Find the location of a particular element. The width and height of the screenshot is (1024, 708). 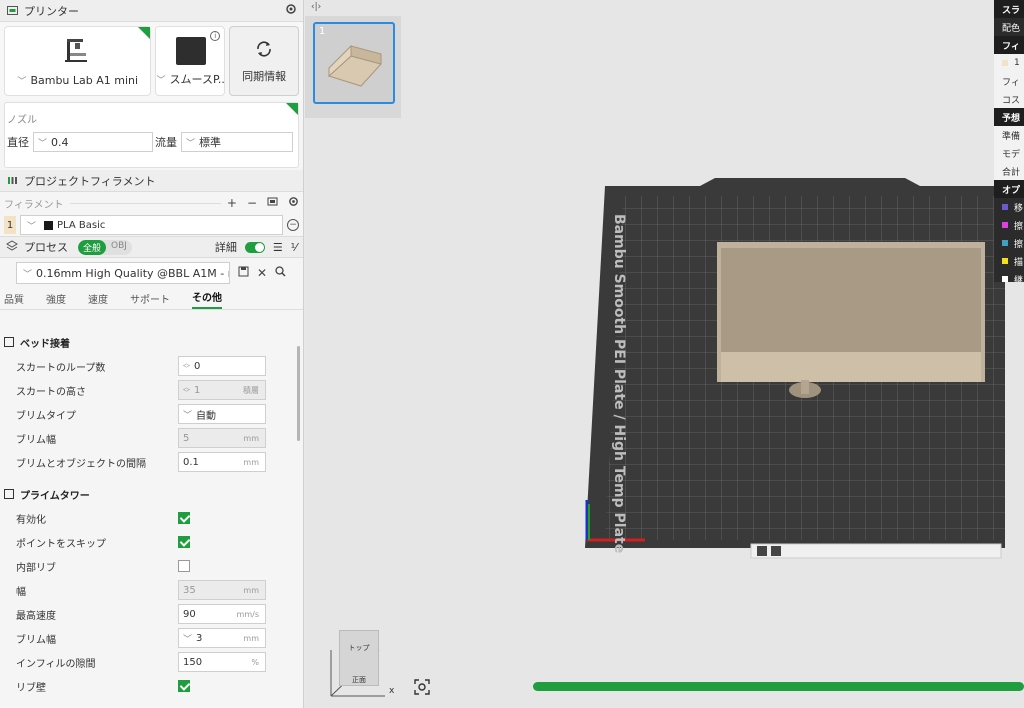

rp-row-1: 配色 is located at coordinates (1011, 28).